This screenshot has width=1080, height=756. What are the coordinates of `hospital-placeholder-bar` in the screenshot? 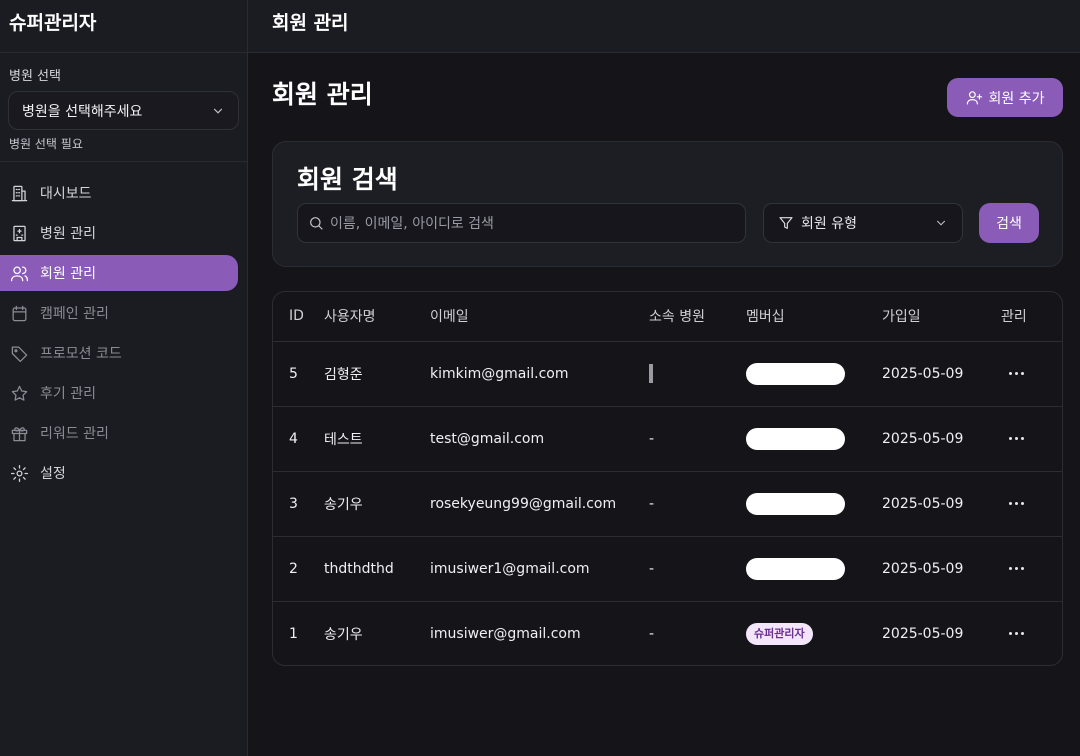 It's located at (651, 373).